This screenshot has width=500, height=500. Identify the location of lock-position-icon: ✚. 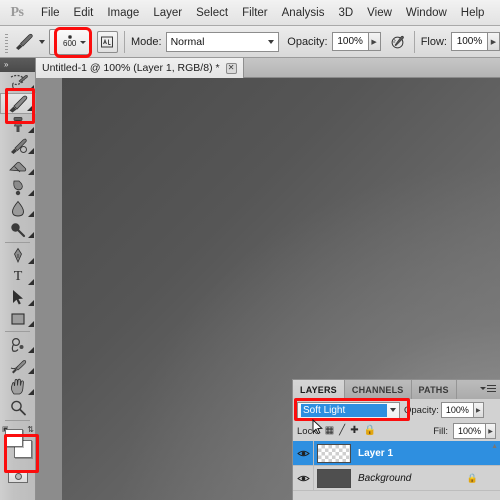
(354, 431).